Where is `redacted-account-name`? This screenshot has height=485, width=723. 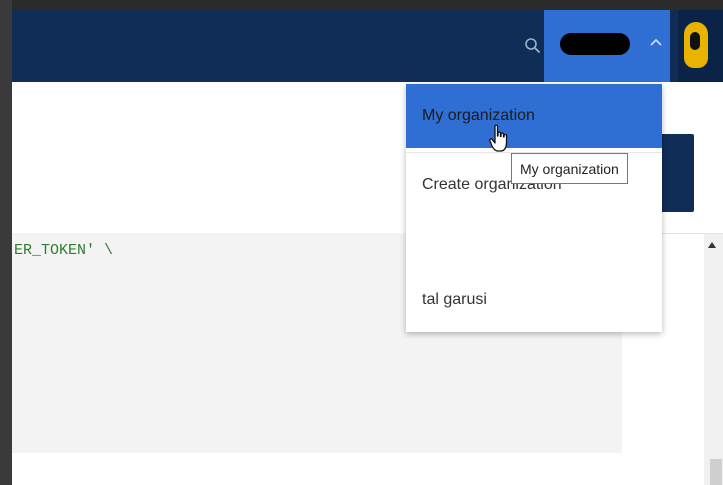
redacted-account-name is located at coordinates (595, 44).